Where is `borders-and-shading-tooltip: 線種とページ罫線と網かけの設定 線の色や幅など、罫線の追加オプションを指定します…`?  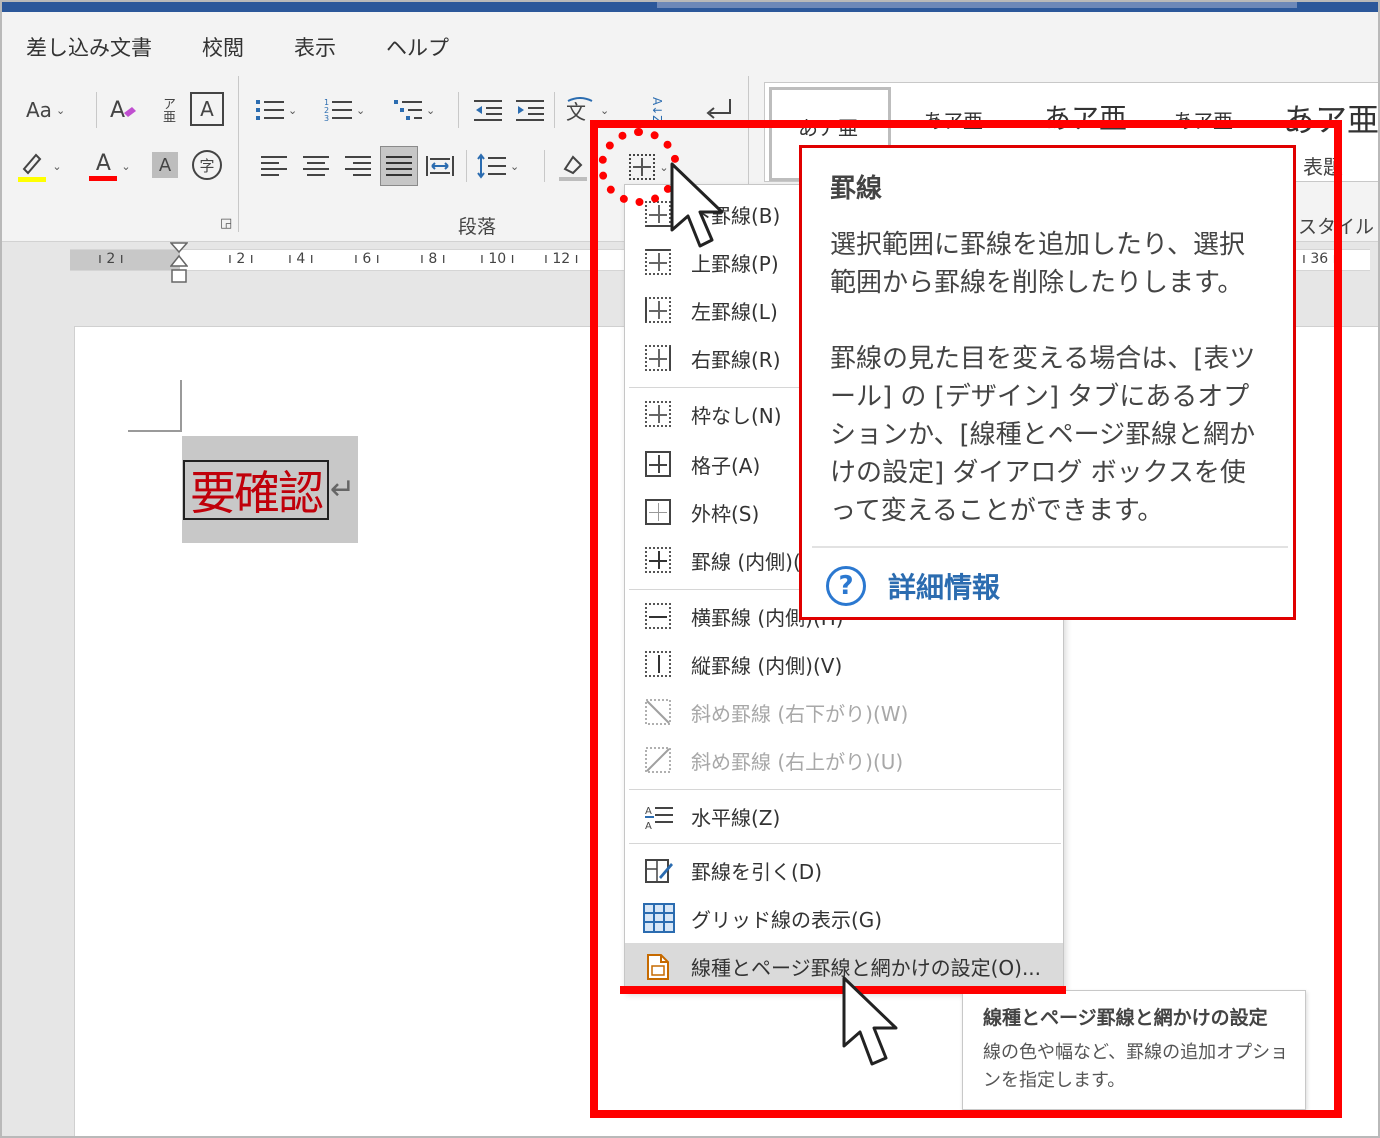 borders-and-shading-tooltip: 線種とページ罫線と網かけの設定 線の色や幅など、罫線の追加オプションを指定します… is located at coordinates (1134, 1050).